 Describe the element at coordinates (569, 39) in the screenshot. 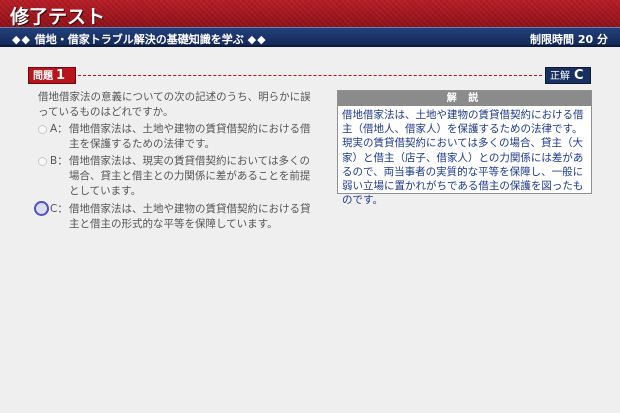

I see `time-limit: 制限時間 20 分` at that location.